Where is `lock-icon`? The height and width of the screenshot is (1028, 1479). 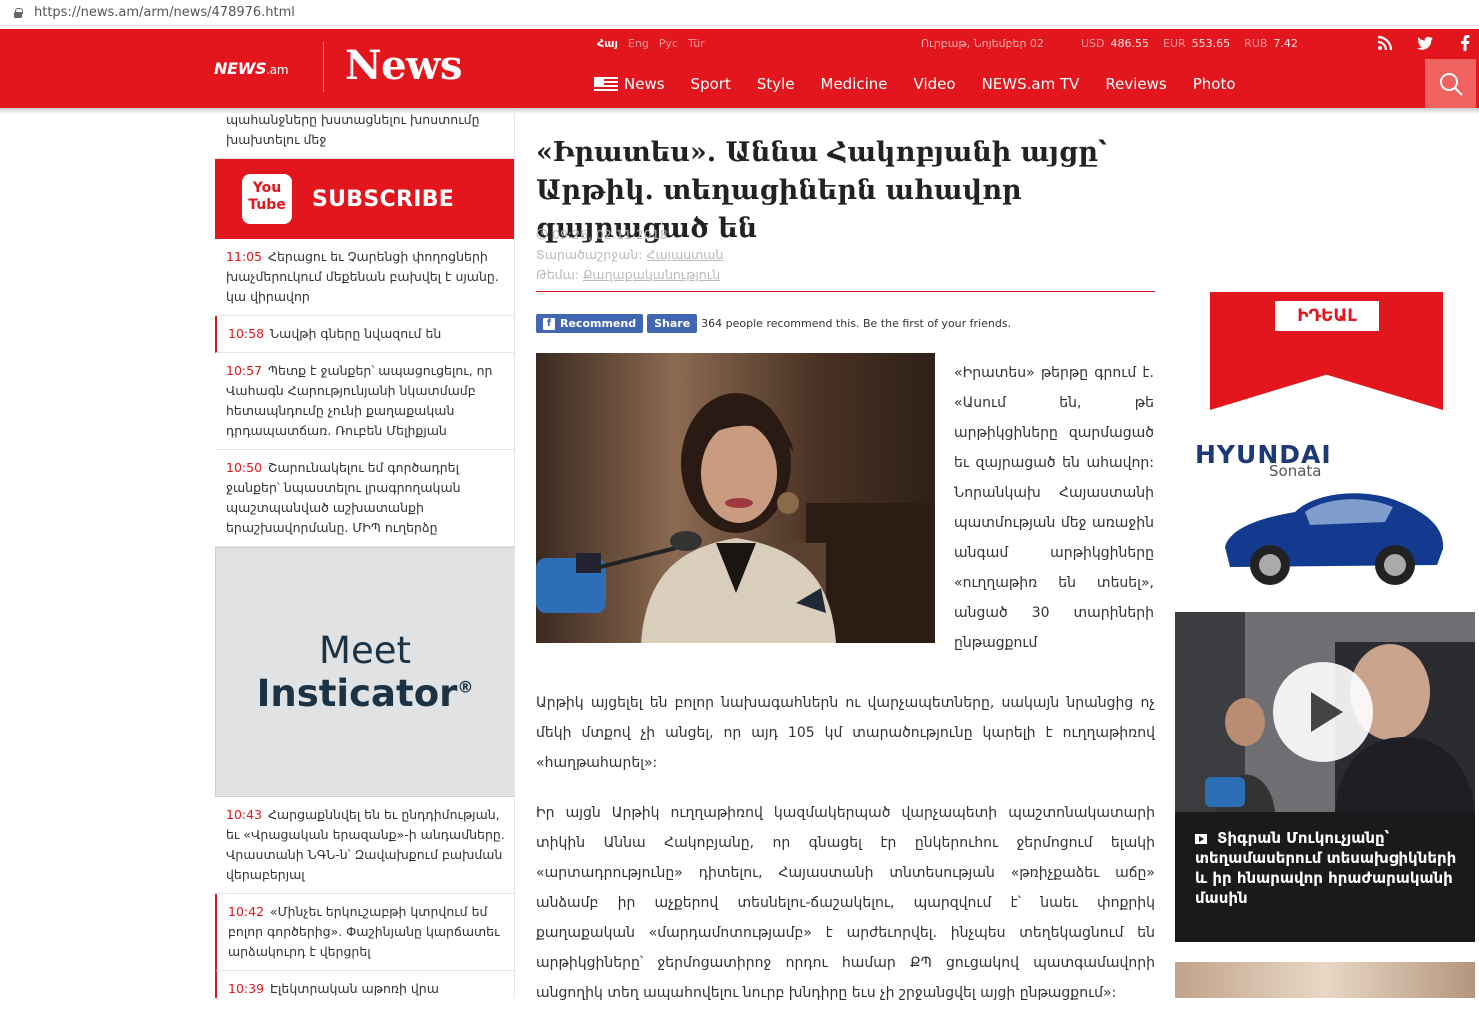
lock-icon is located at coordinates (18, 12).